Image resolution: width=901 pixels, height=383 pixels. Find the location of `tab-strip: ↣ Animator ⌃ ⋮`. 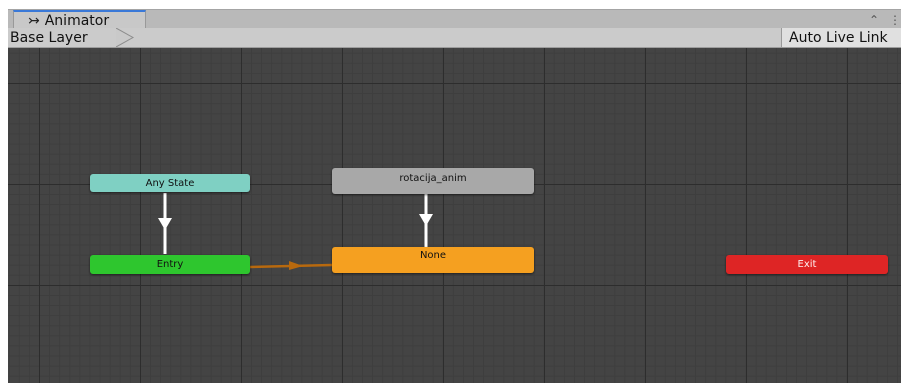

tab-strip: ↣ Animator ⌃ ⋮ is located at coordinates (454, 19).